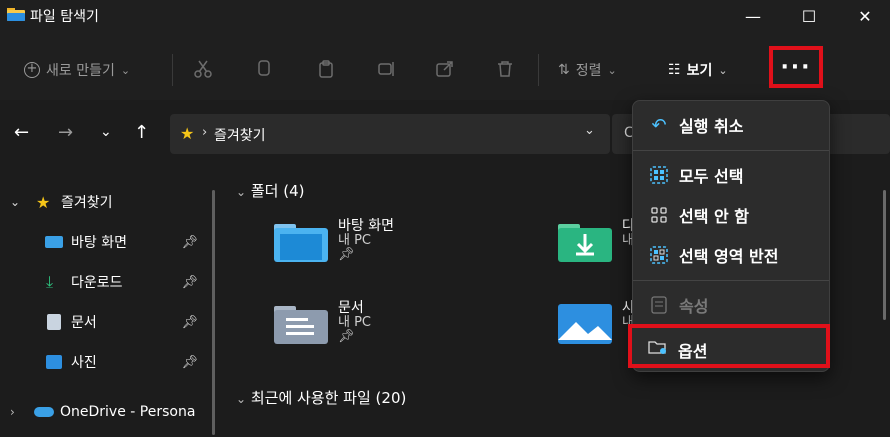  I want to click on sidebar-item-label: 다운로드, so click(97, 283).